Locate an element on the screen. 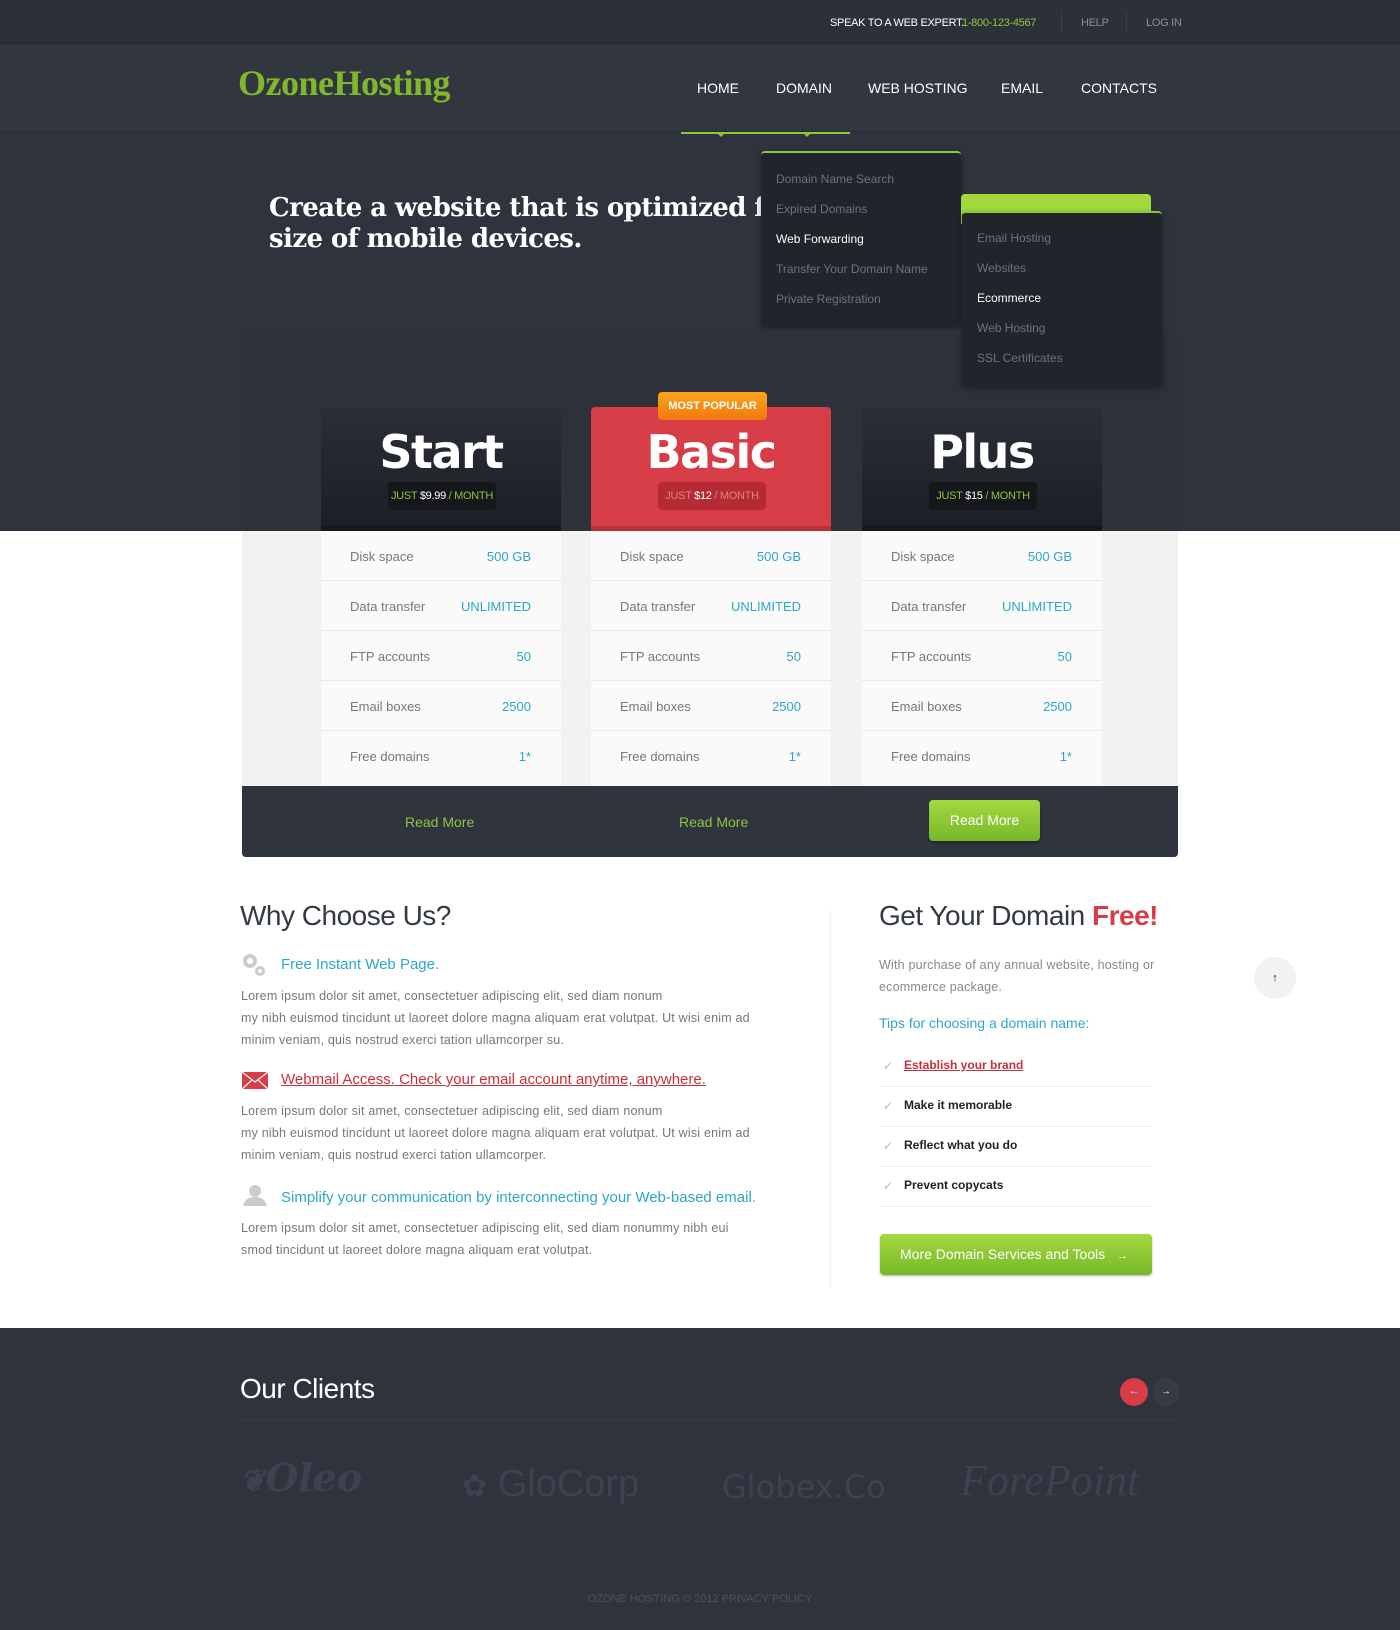 This screenshot has width=1400, height=1630. plan-header: Basic JUST $12 / MONTH is located at coordinates (711, 469).